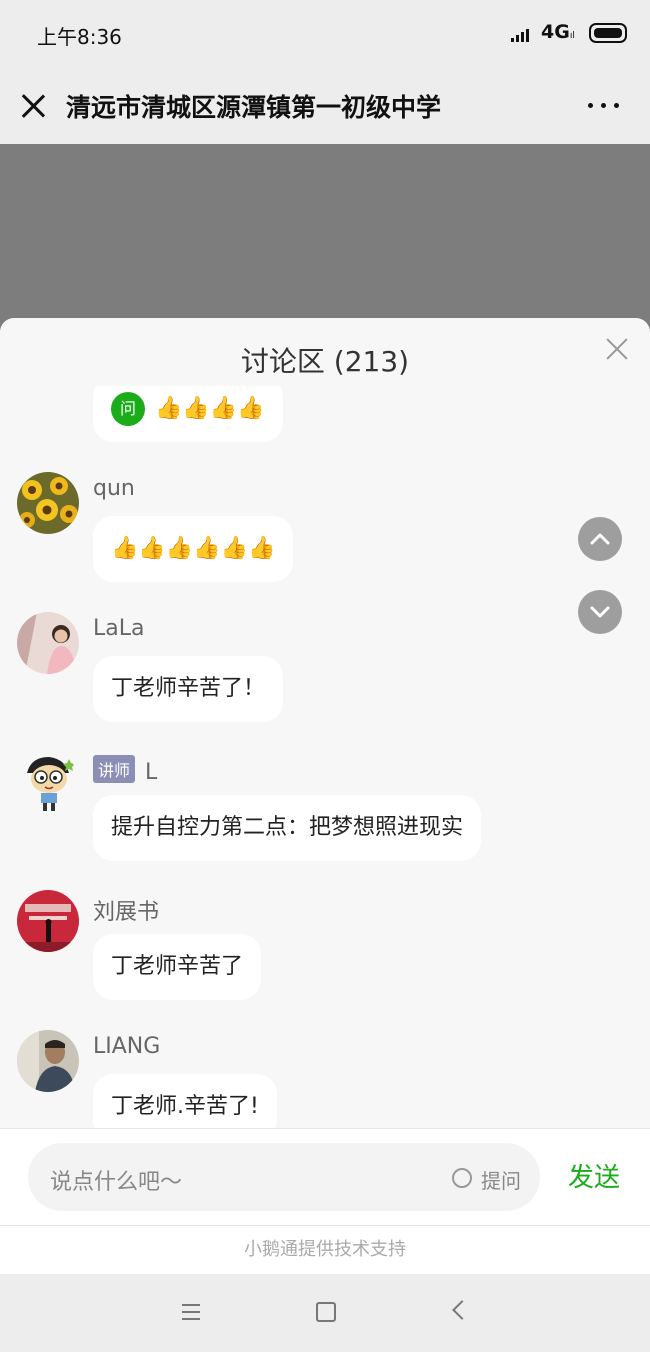 The width and height of the screenshot is (650, 1352). Describe the element at coordinates (177, 967) in the screenshot. I see `message-bubble: 丁老师辛苦了` at that location.